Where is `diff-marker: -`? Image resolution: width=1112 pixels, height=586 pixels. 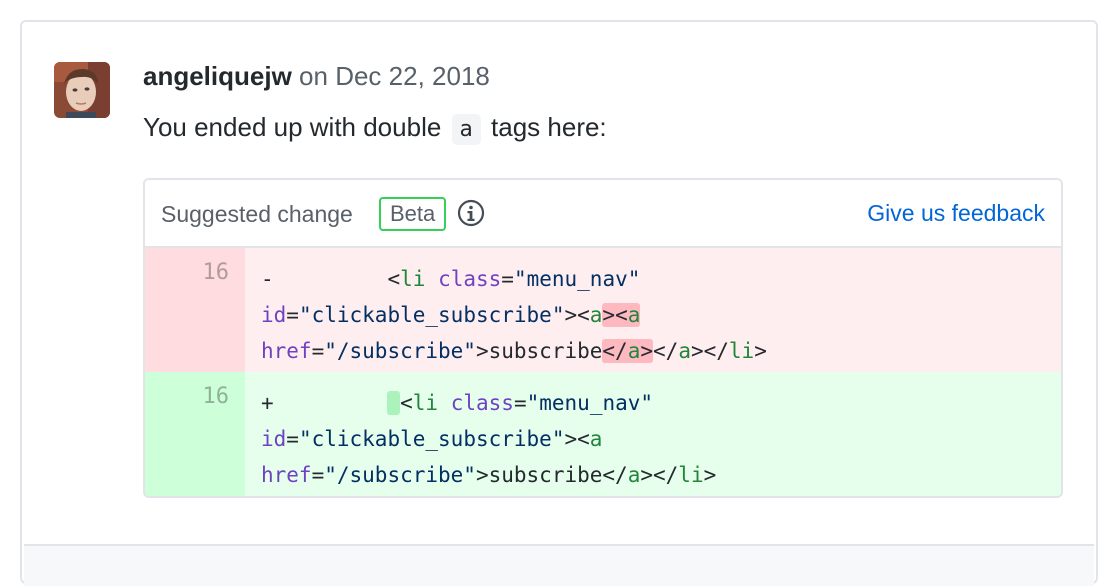
diff-marker: - is located at coordinates (267, 279).